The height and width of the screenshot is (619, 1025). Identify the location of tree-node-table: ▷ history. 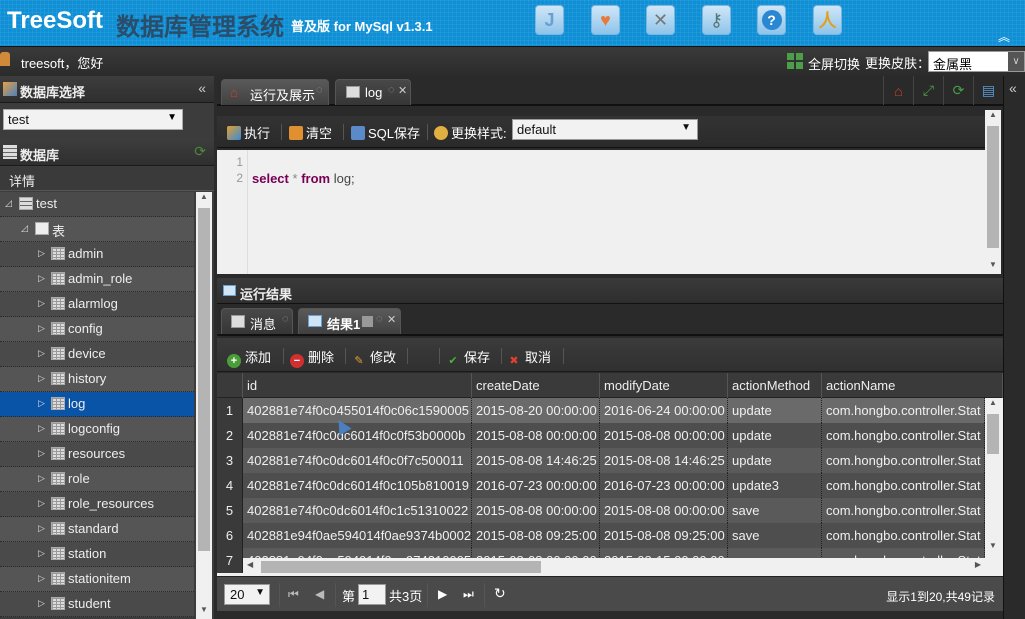
(97, 379).